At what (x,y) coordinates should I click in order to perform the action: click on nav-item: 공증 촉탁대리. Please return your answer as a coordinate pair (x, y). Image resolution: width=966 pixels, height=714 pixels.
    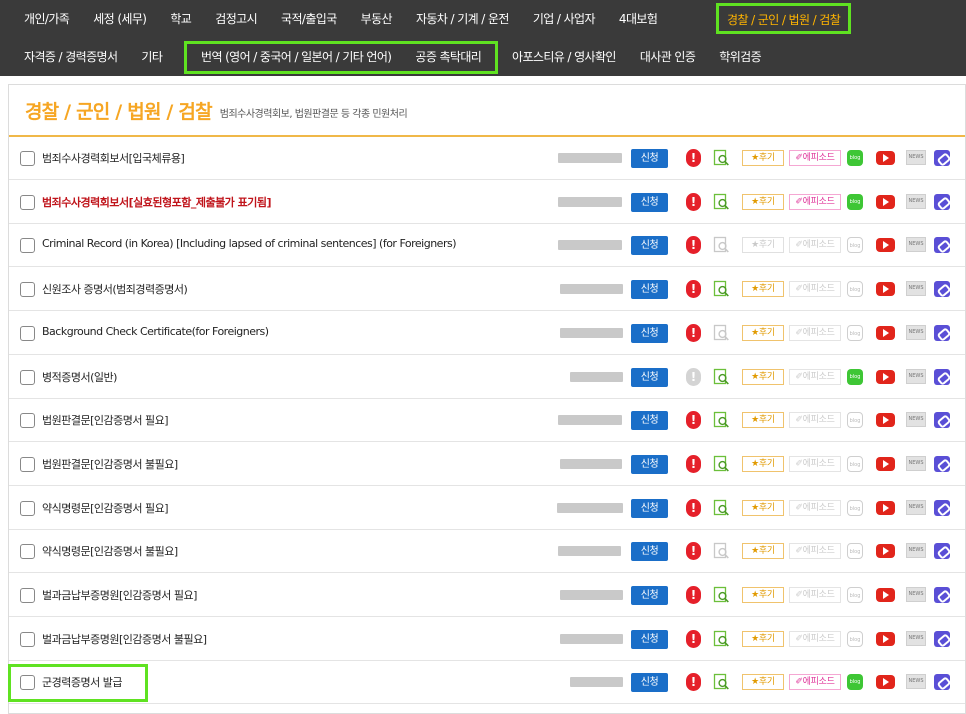
    Looking at the image, I should click on (448, 57).